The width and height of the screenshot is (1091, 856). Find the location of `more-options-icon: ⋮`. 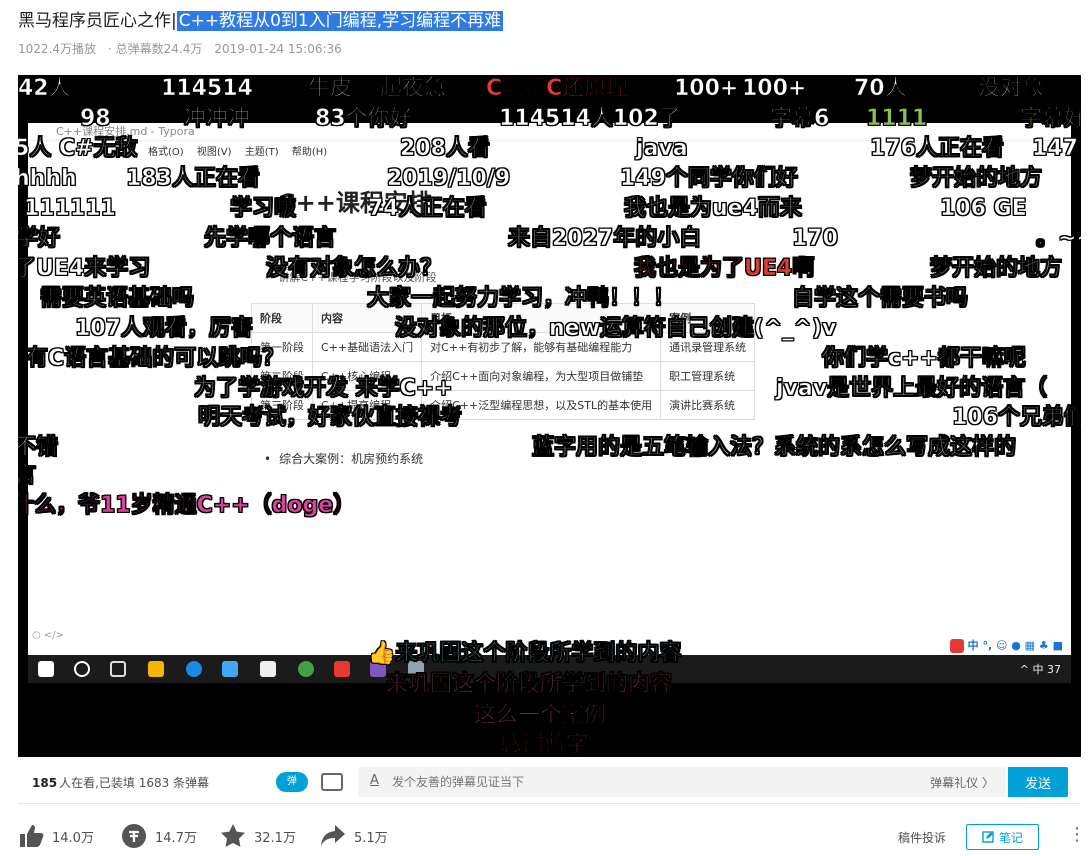

more-options-icon: ⋮ is located at coordinates (1077, 834).